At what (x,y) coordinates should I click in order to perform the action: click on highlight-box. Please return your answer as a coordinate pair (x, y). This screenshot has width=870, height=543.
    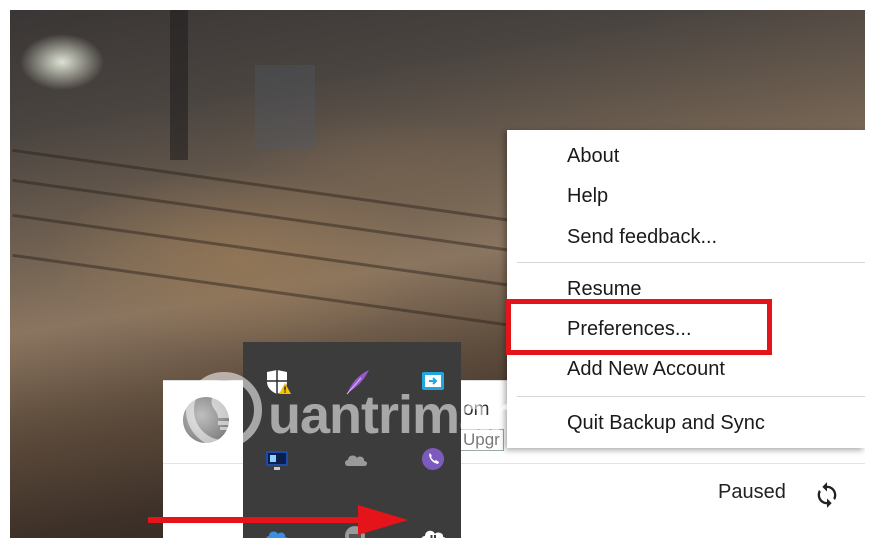
    Looking at the image, I should click on (639, 327).